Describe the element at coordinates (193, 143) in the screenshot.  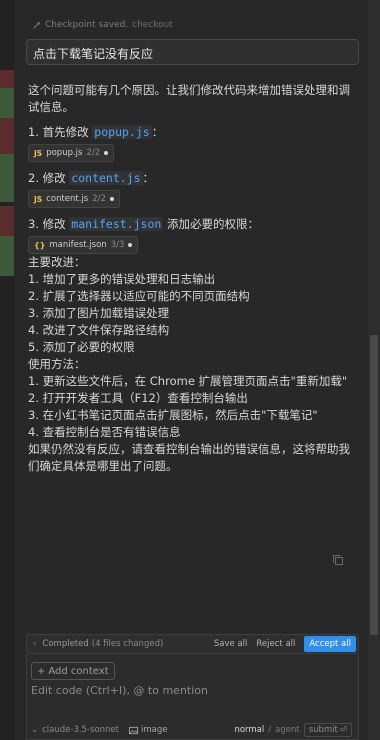
I see `step-popup: 1. 首先修改 popup.js： JS popup.js 2/2` at that location.